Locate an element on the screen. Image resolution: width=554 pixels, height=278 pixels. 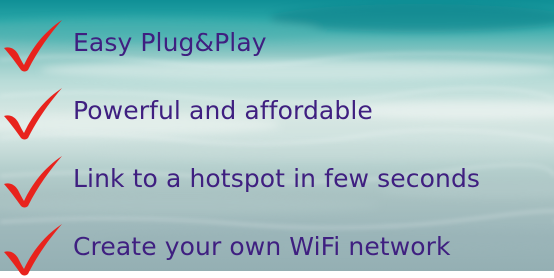
feature-label: Create your own WiFi network is located at coordinates (262, 246).